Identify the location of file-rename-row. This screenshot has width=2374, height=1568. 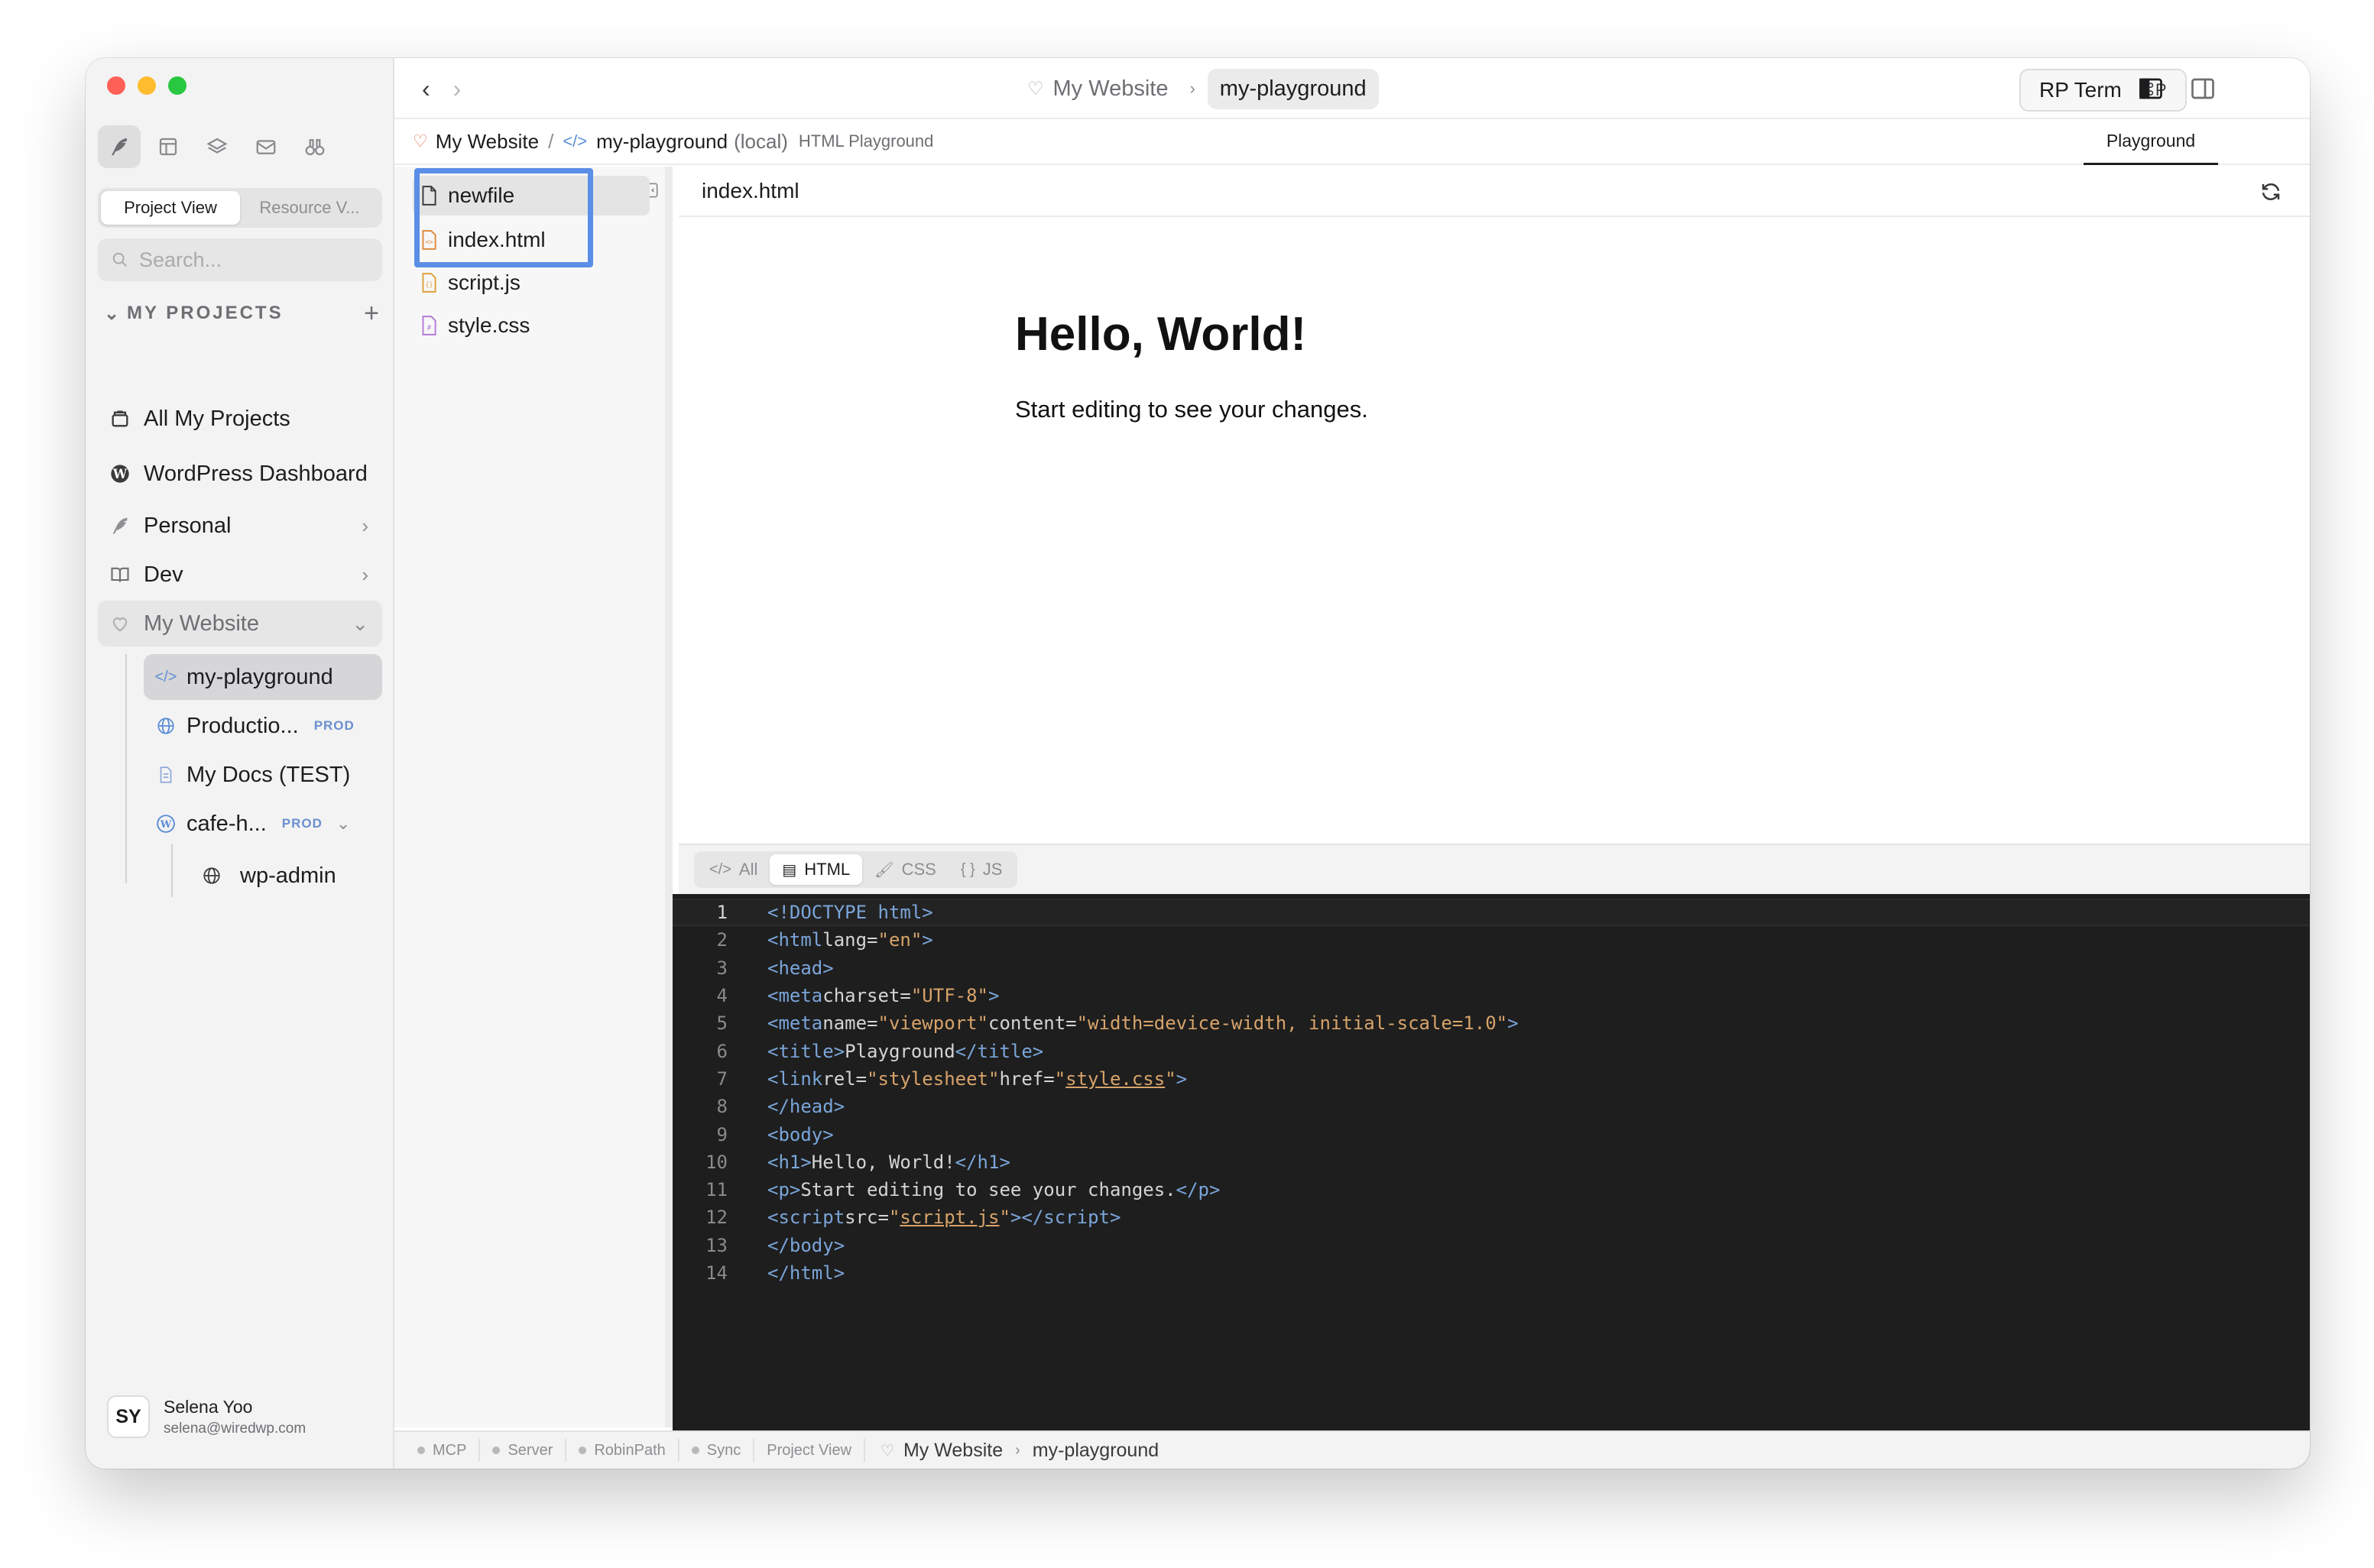
(531, 195).